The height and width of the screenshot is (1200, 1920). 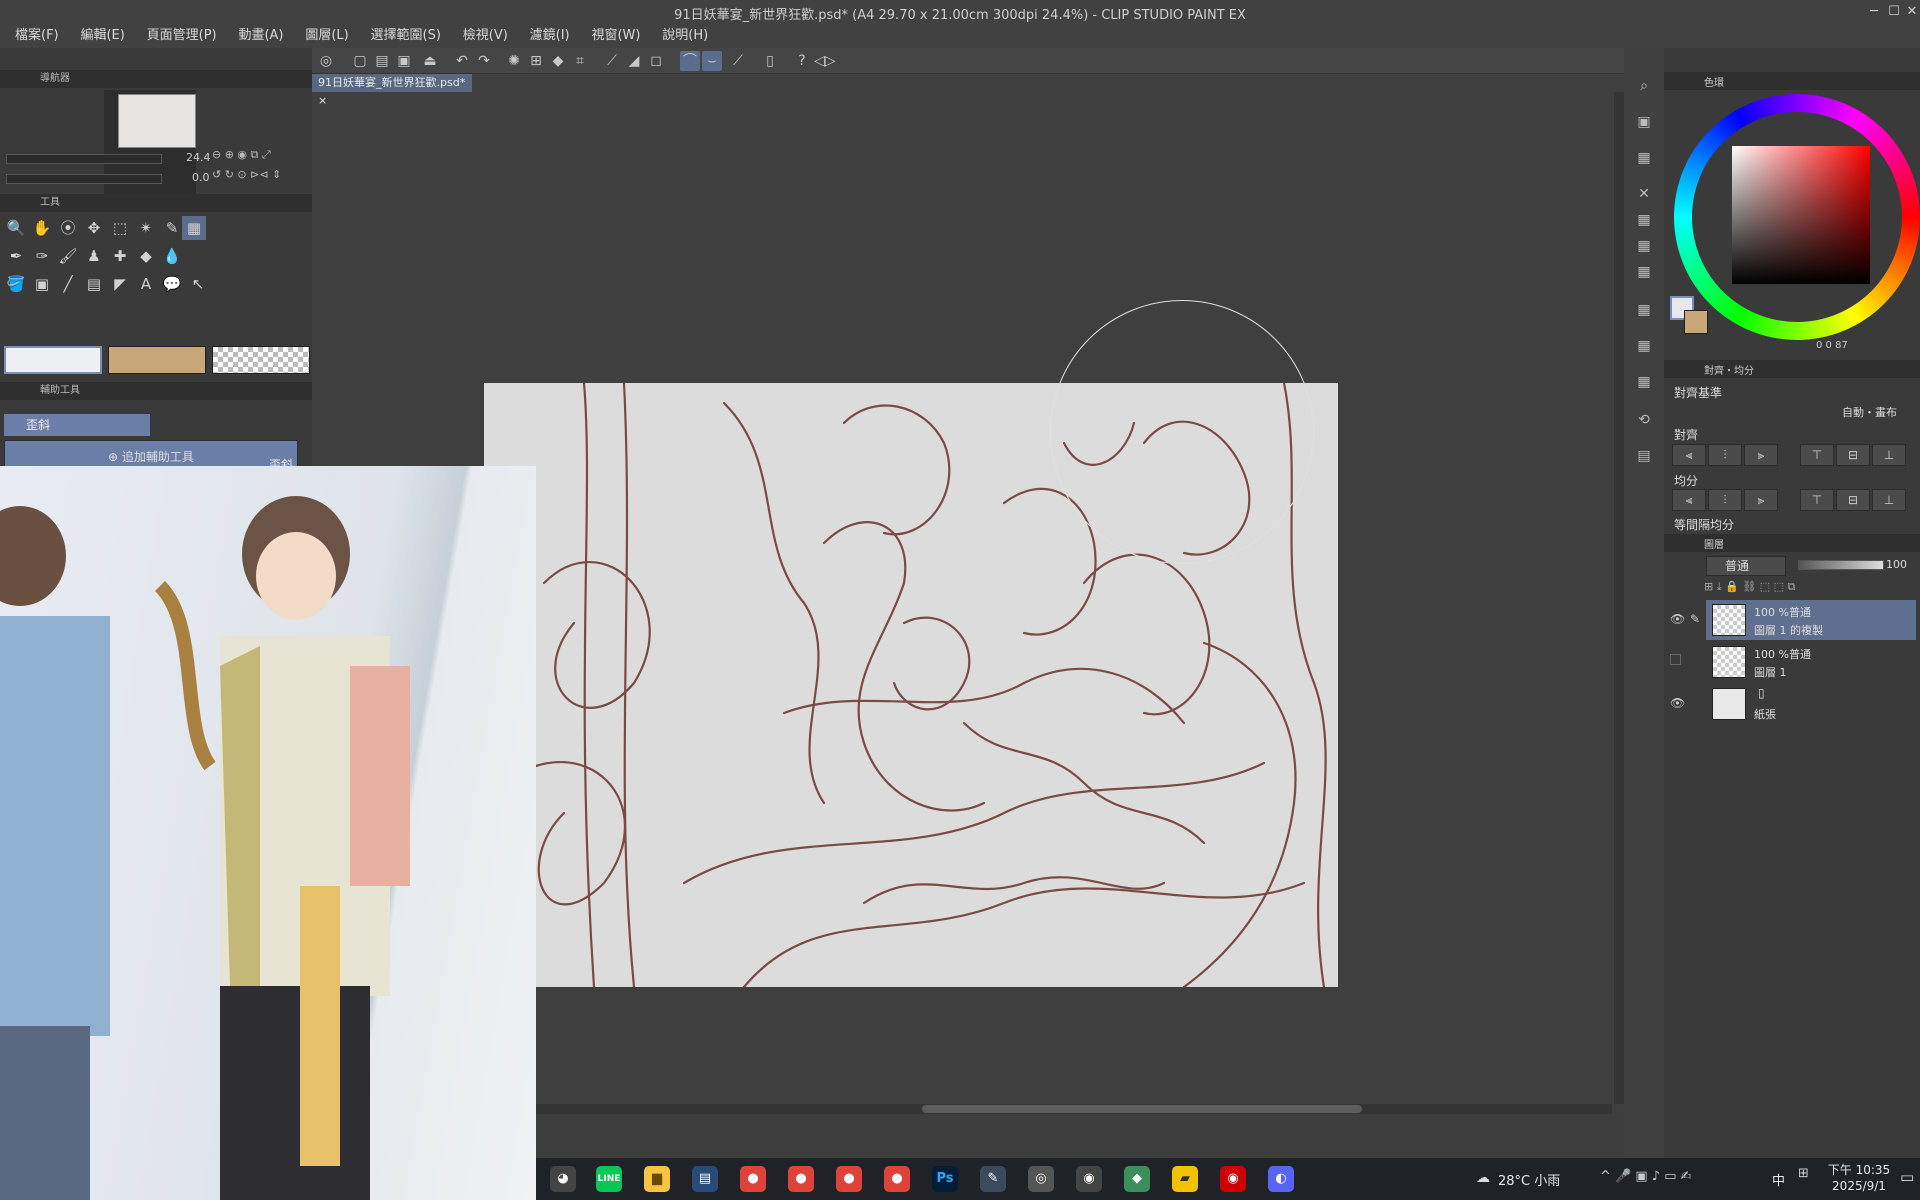 What do you see at coordinates (945, 1179) in the screenshot?
I see `photoshop-icon: Ps` at bounding box center [945, 1179].